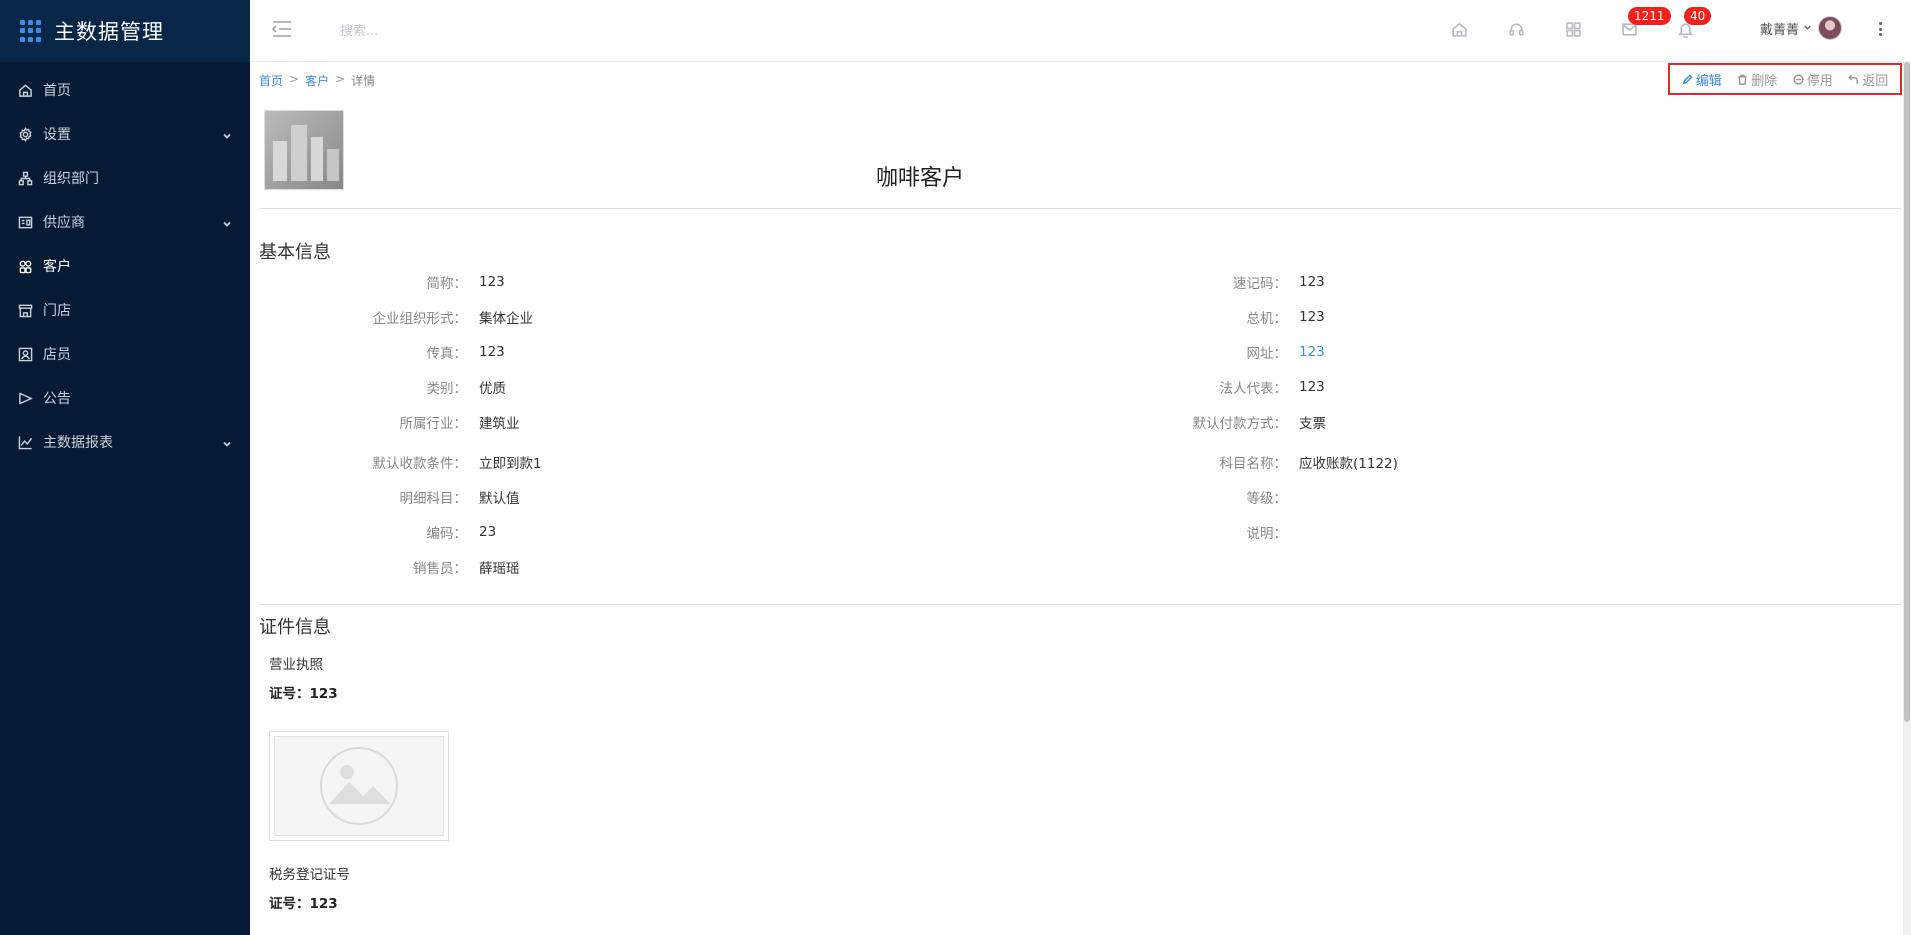 This screenshot has height=935, width=1911. I want to click on field-level: 等级, so click(779, 497).